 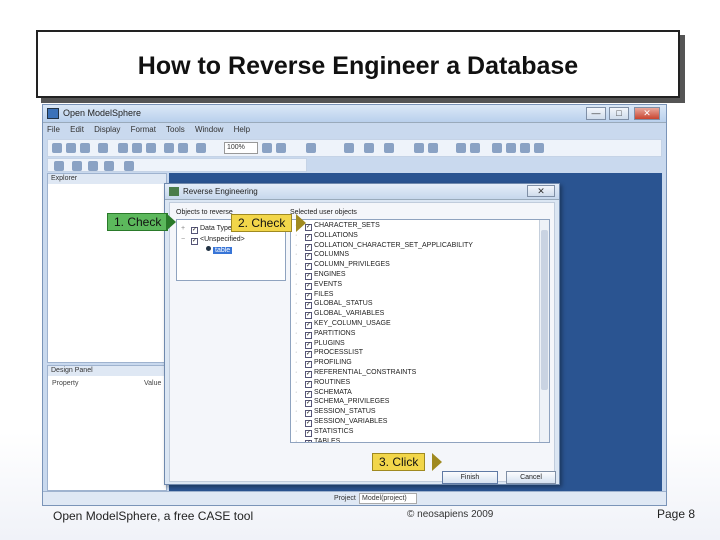 What do you see at coordinates (539, 148) in the screenshot?
I see `note-tool-icon` at bounding box center [539, 148].